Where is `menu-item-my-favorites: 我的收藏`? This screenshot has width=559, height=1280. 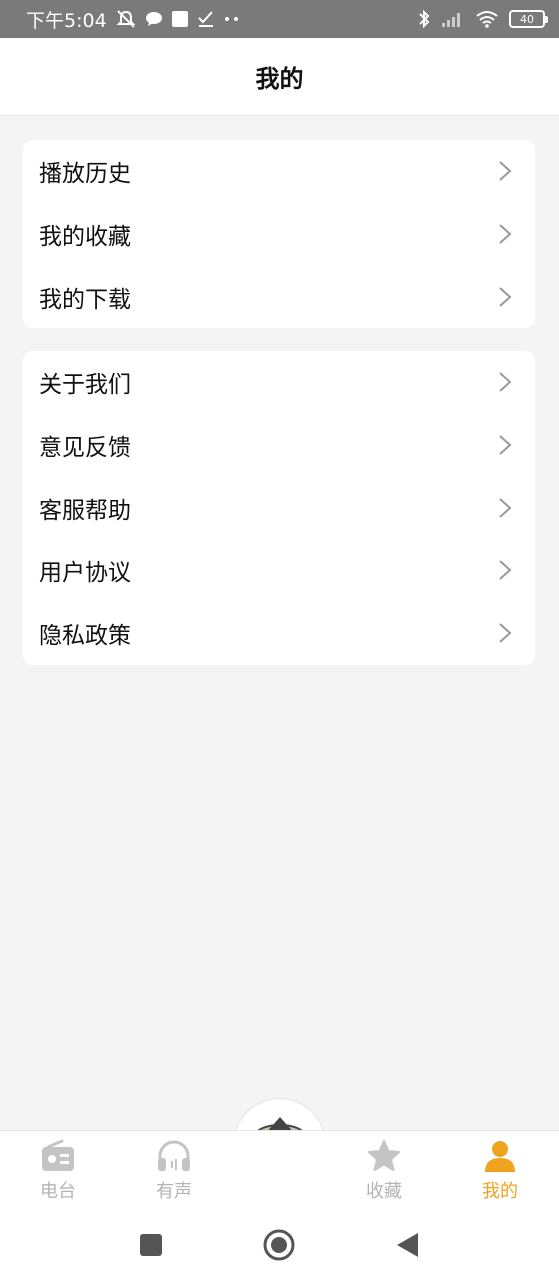
menu-item-my-favorites: 我的收藏 is located at coordinates (279, 234).